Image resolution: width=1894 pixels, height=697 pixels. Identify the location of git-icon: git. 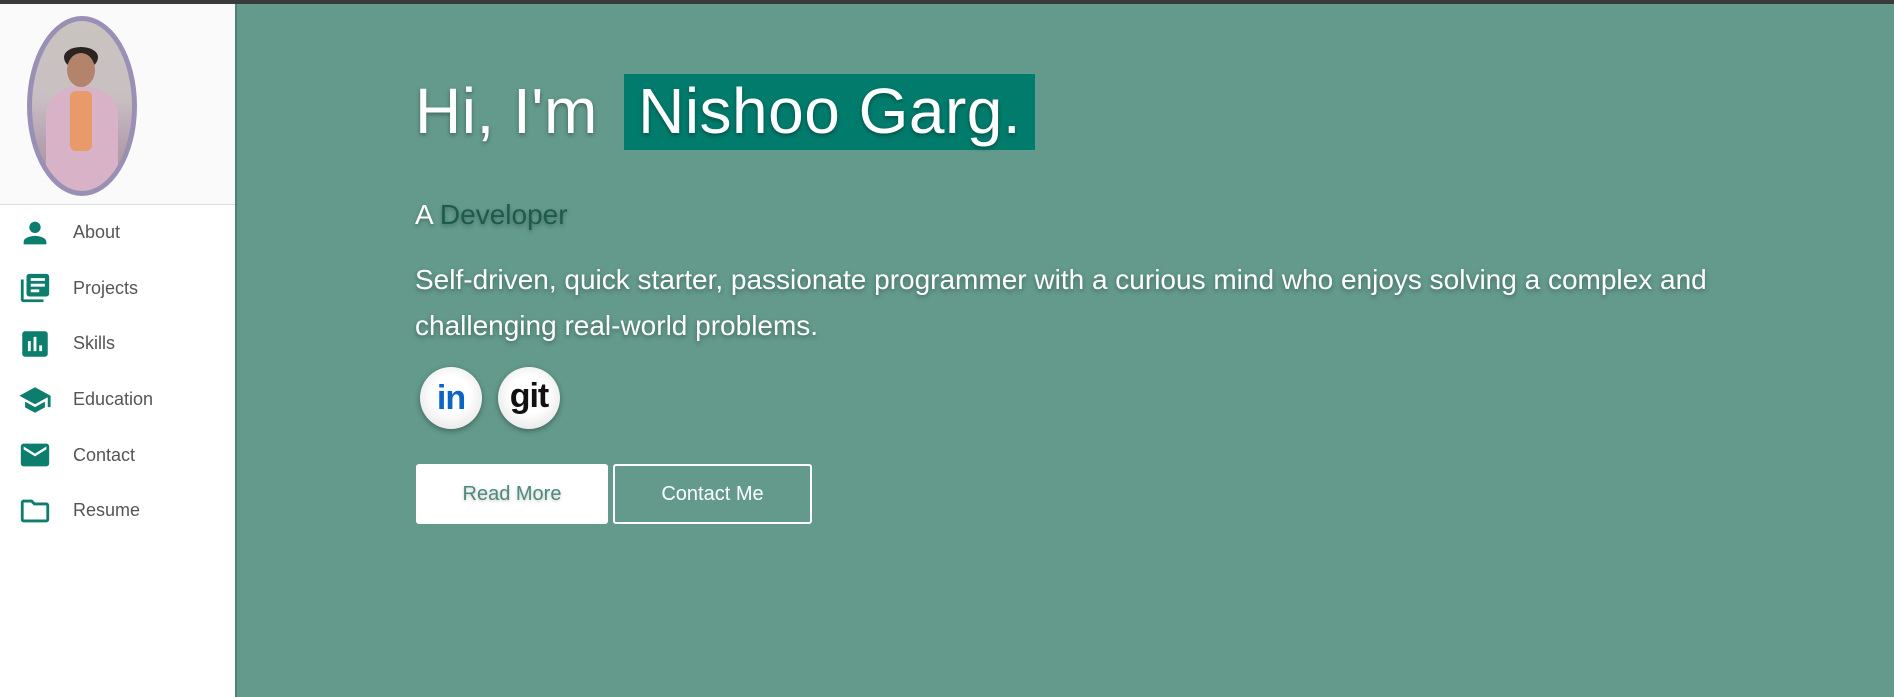
(529, 395).